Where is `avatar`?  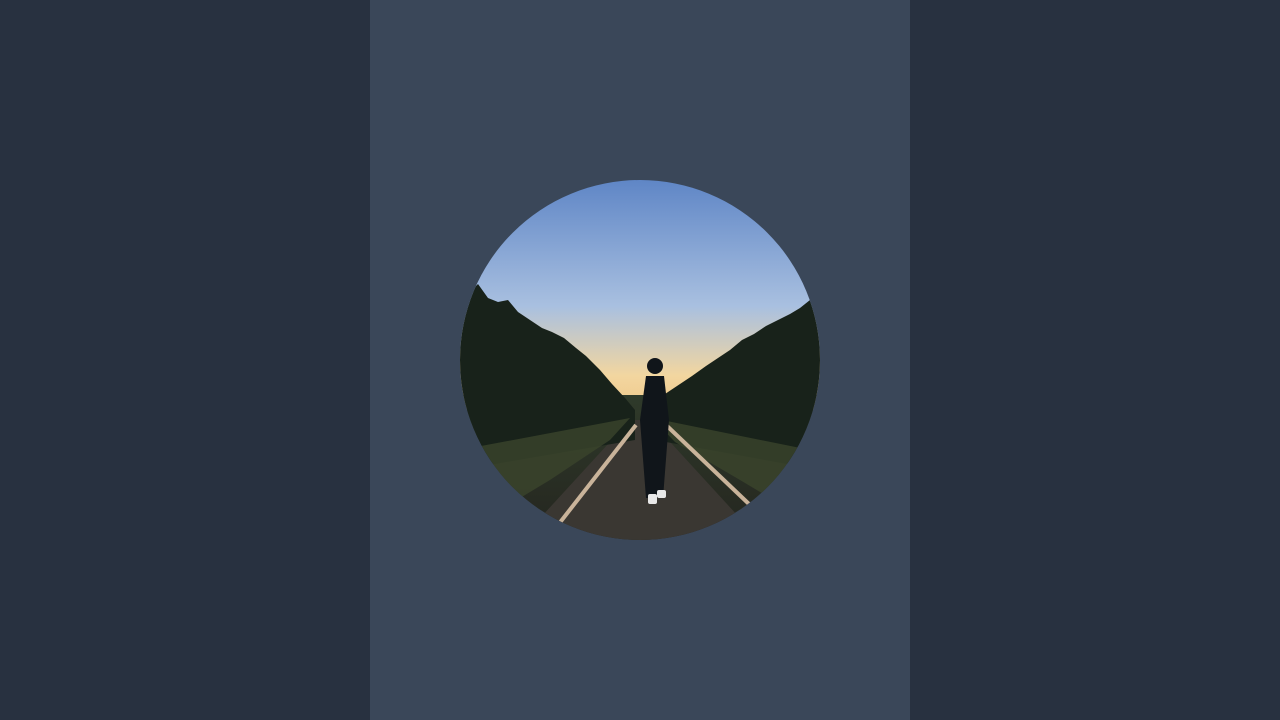
avatar is located at coordinates (640, 360).